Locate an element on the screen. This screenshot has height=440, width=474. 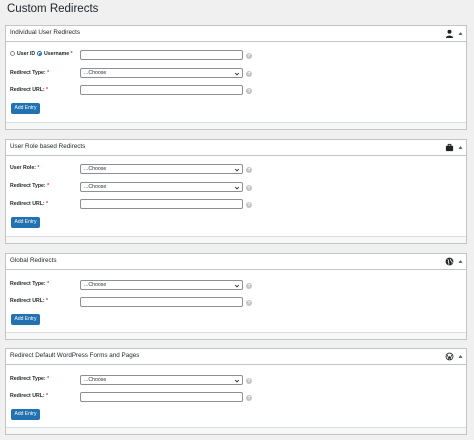
globe-icon is located at coordinates (449, 261).